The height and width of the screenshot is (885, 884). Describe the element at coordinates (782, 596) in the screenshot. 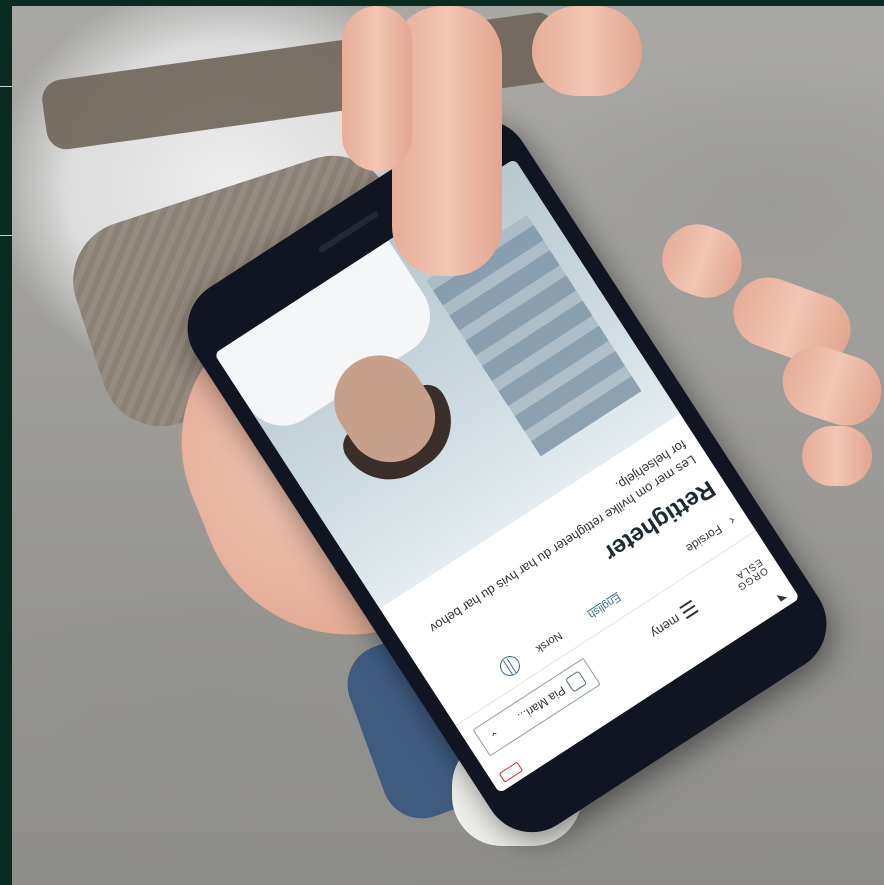

I see `wifi-icon: ◥` at that location.